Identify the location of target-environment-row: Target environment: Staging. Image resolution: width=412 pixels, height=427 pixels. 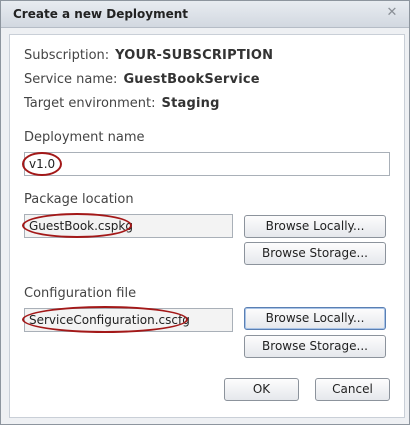
(122, 103).